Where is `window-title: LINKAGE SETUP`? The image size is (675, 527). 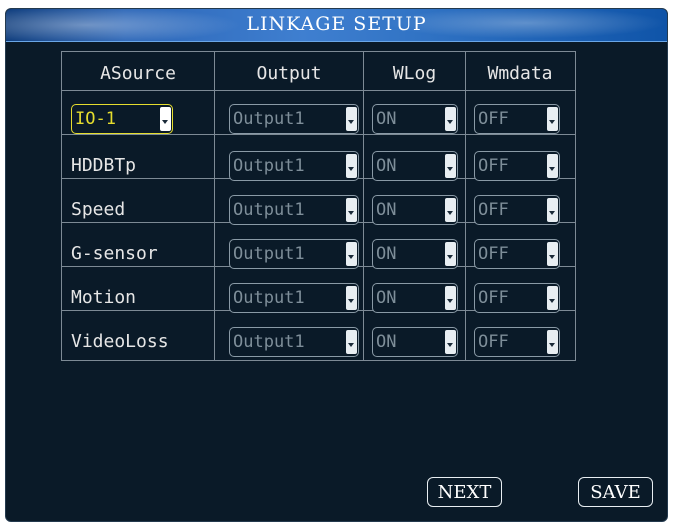 window-title: LINKAGE SETUP is located at coordinates (336, 24).